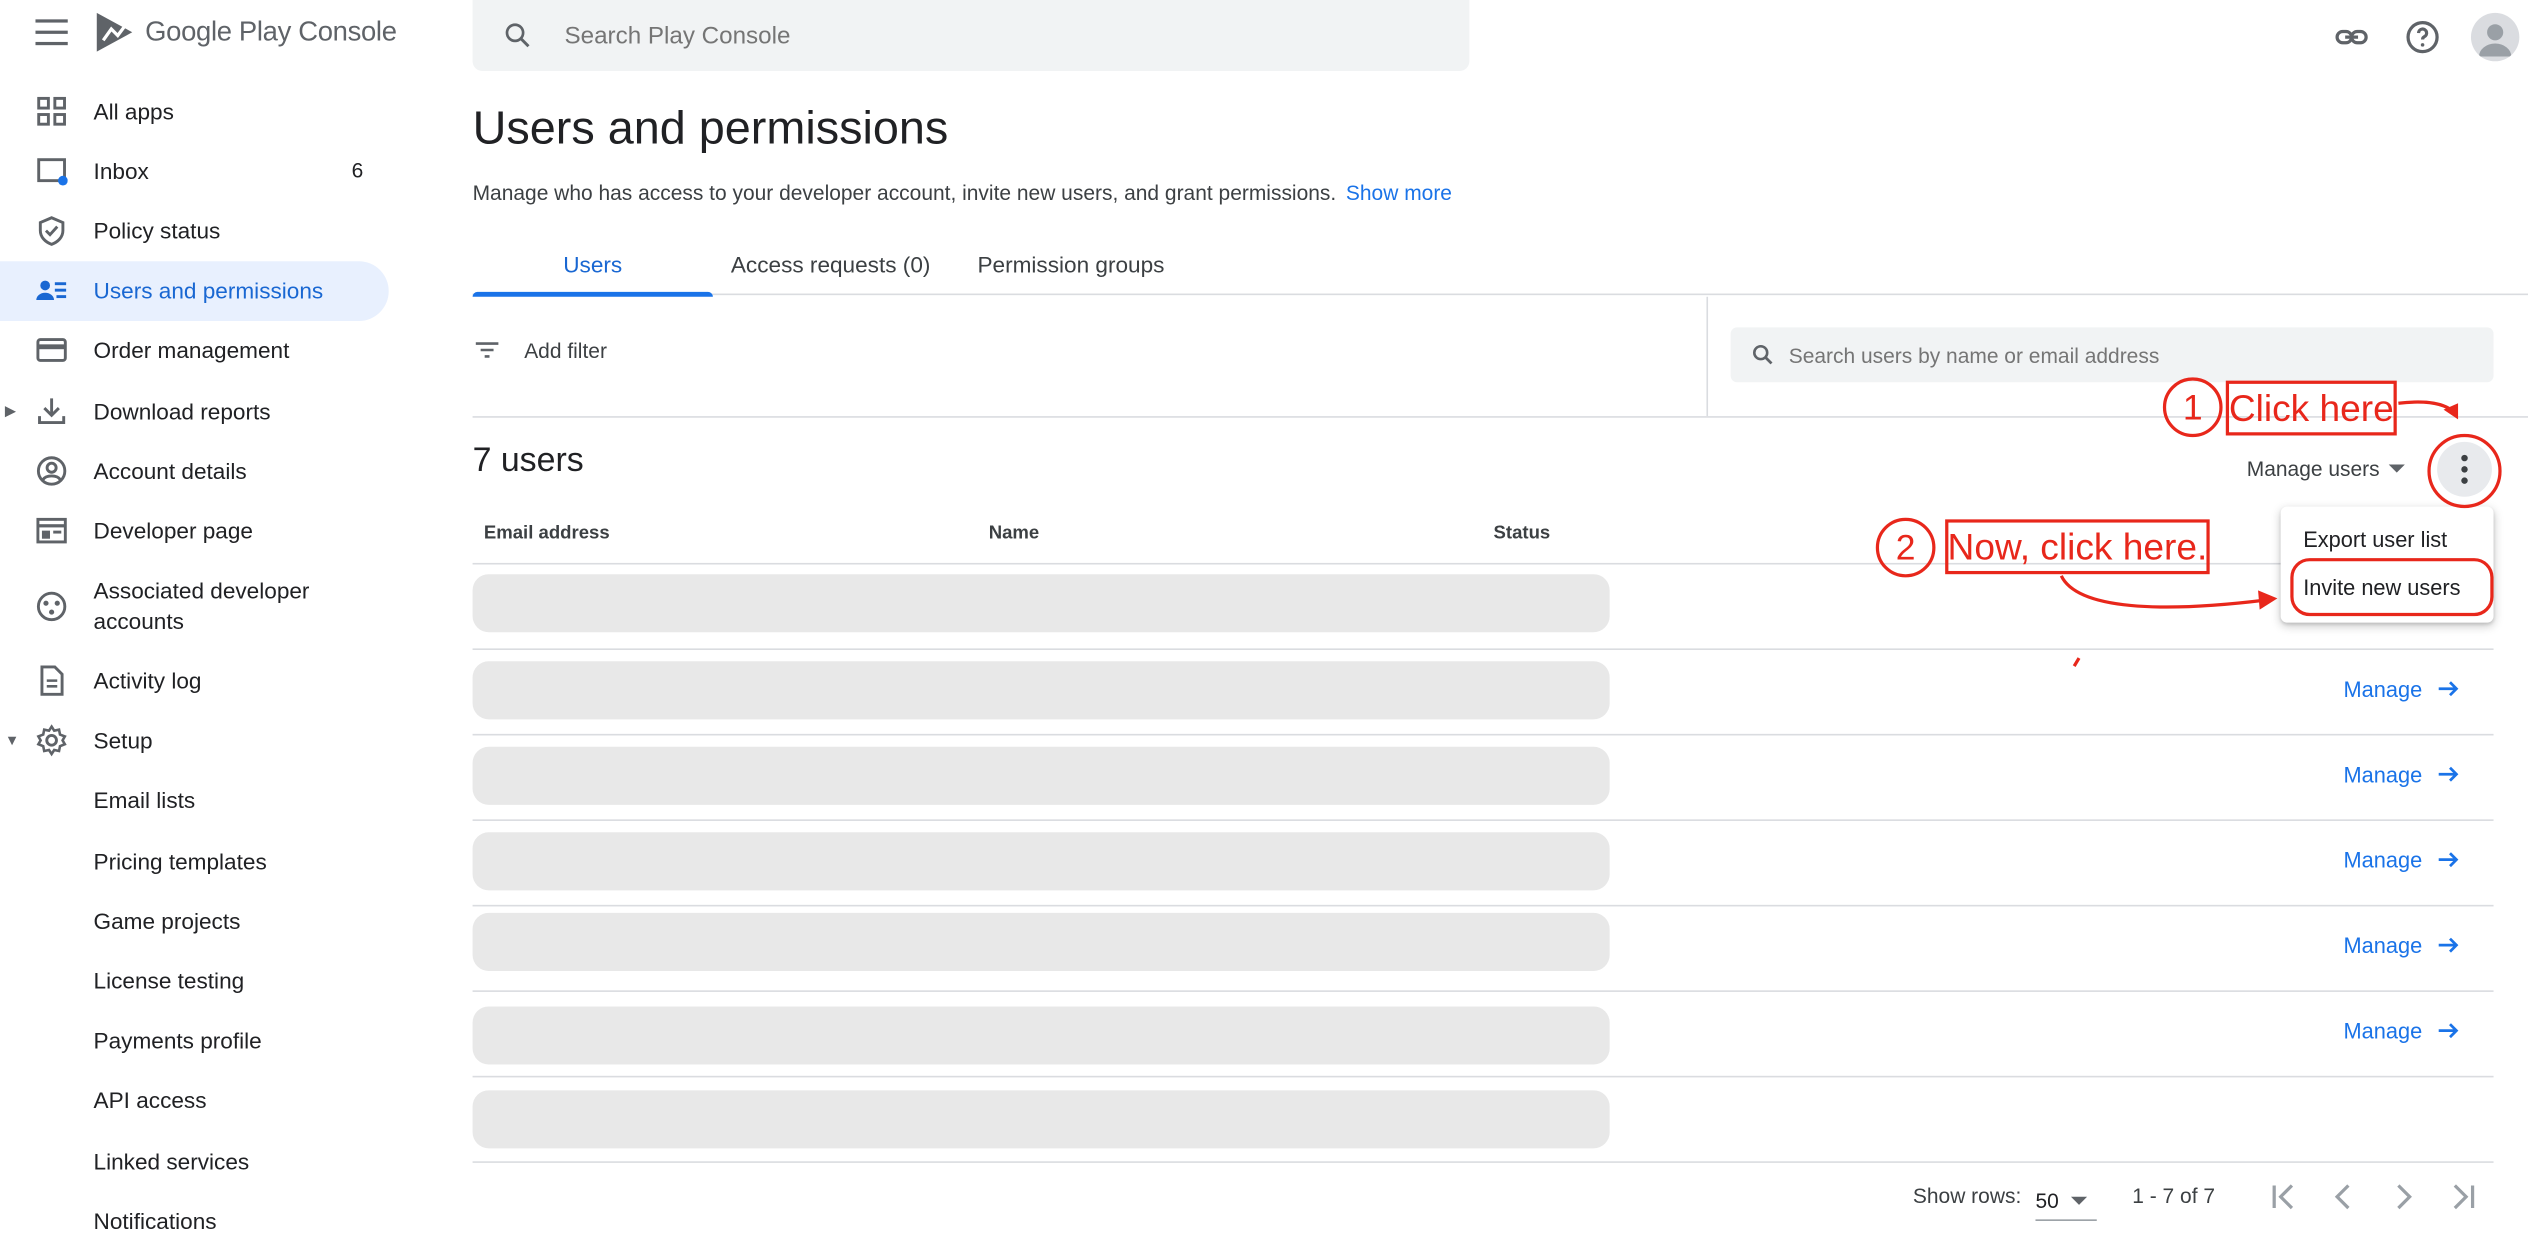 This screenshot has height=1260, width=2528. I want to click on sidebar-item-label: All apps, so click(133, 110).